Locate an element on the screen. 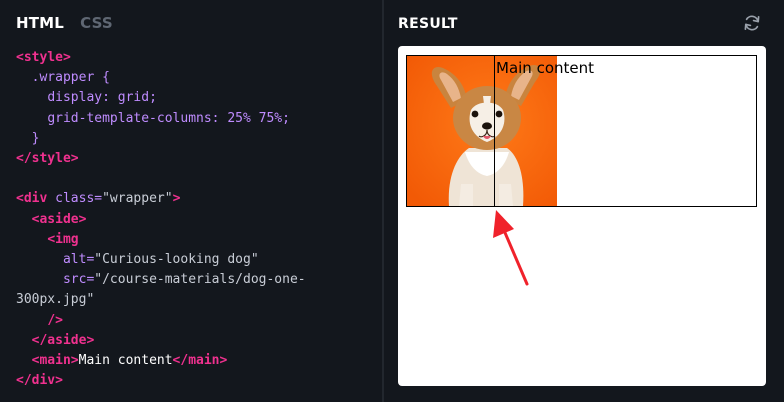 The image size is (784, 402). code-line-10: <img is located at coordinates (63, 239).